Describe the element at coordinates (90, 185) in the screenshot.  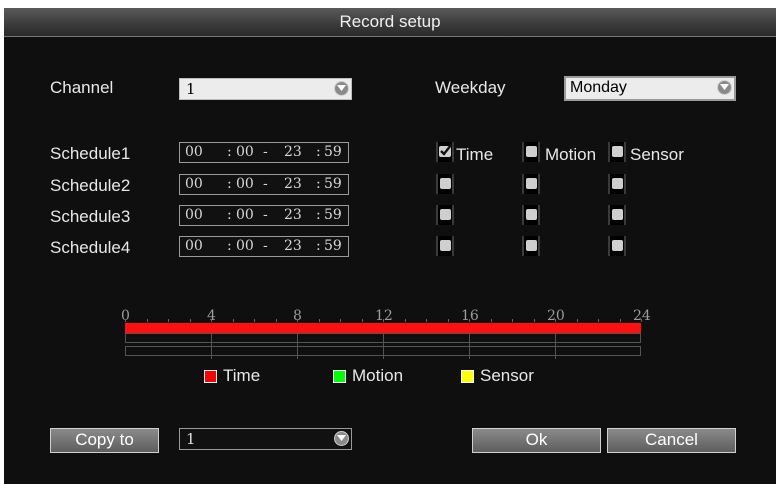
I see `schedule-label: Schedule2` at that location.